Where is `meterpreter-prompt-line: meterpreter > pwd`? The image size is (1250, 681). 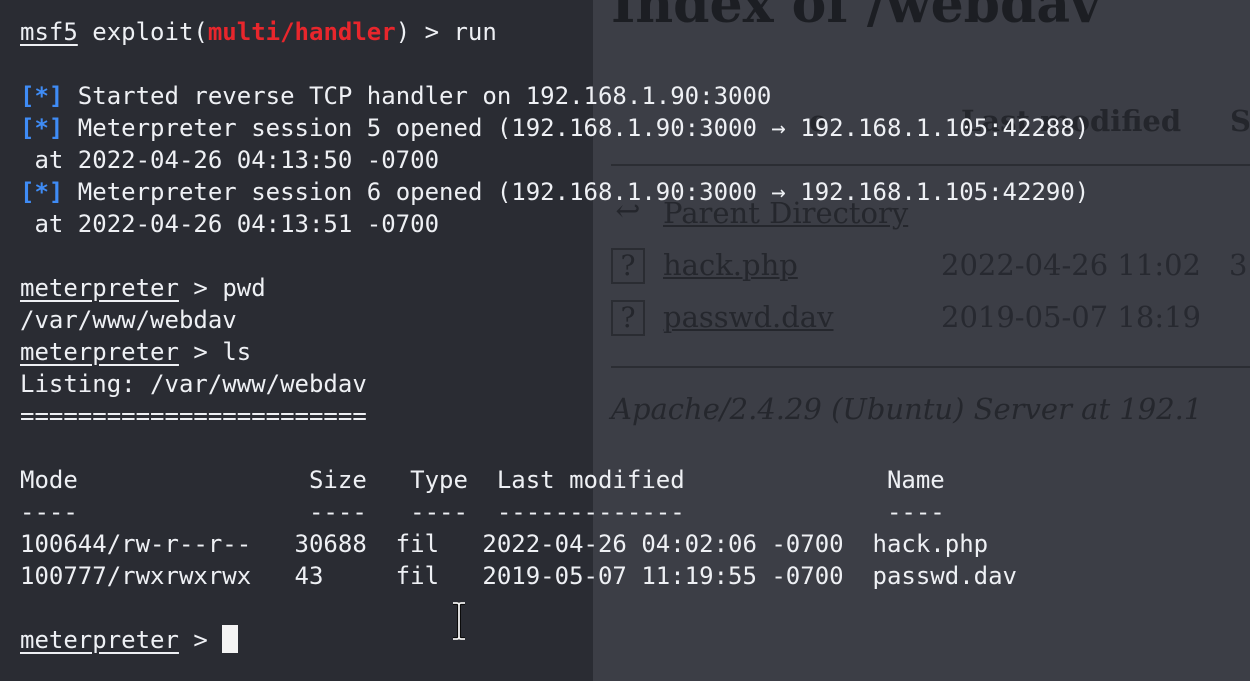 meterpreter-prompt-line: meterpreter > pwd is located at coordinates (143, 288).